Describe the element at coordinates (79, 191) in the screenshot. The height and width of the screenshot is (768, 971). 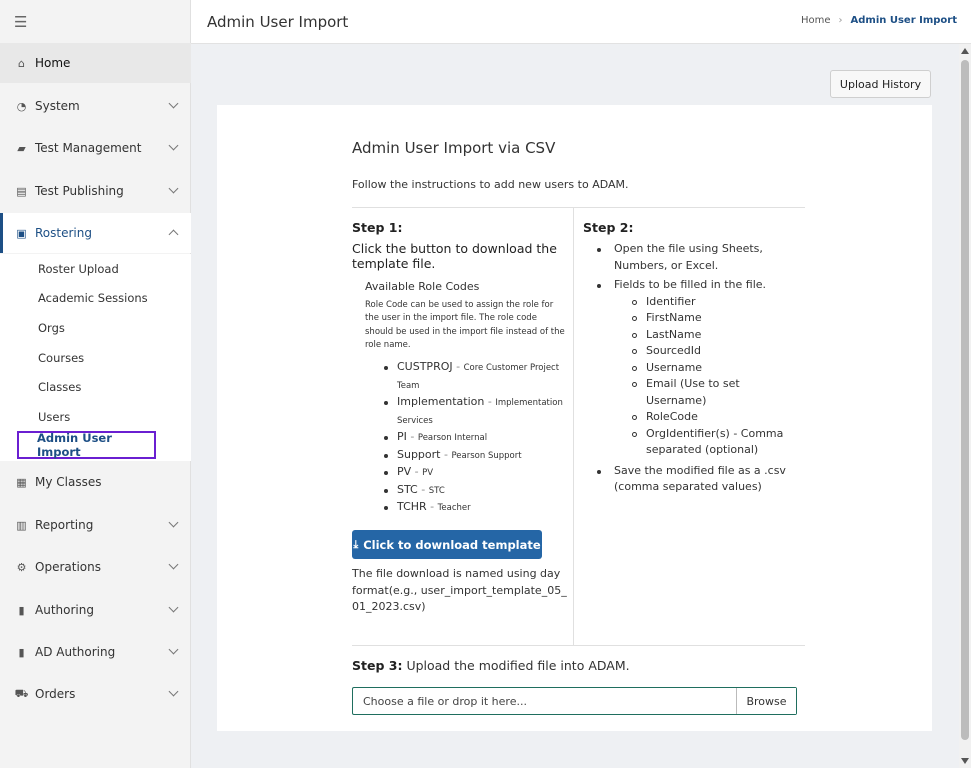
I see `sidebar-item-label: Test Publishing` at that location.